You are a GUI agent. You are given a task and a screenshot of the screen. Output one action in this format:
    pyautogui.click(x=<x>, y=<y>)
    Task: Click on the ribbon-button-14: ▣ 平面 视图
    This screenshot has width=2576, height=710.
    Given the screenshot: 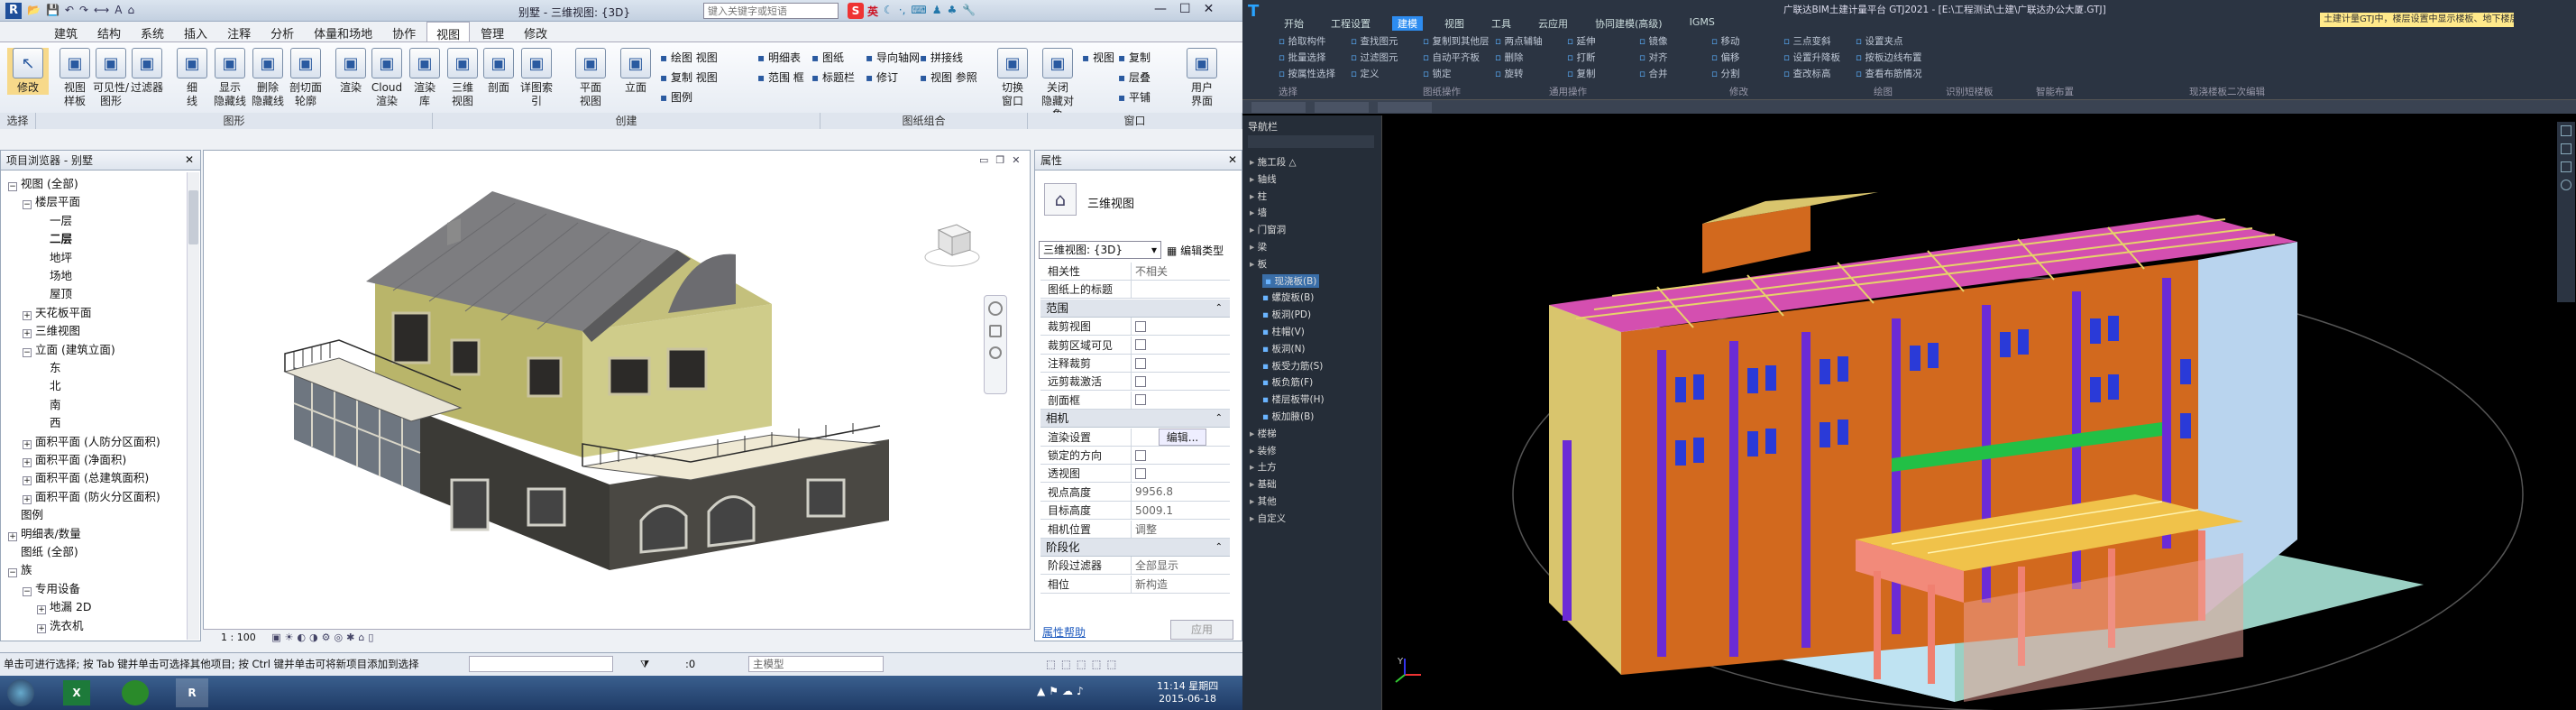 What is the action you would take?
    pyautogui.click(x=590, y=78)
    